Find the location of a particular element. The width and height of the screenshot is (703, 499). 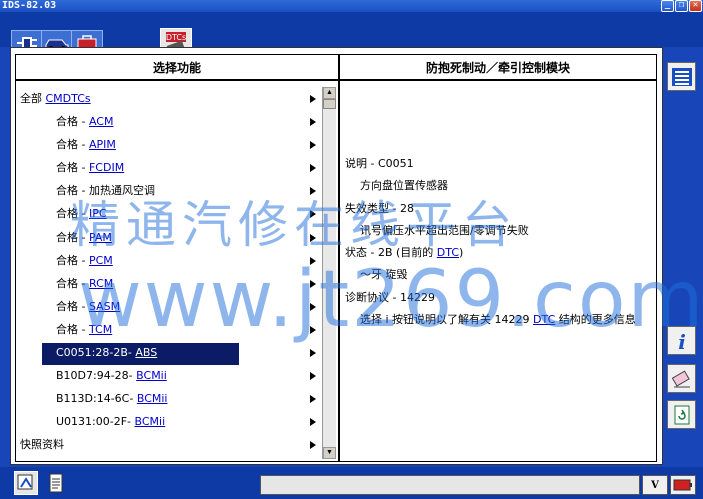

refresh-button is located at coordinates (681, 414).